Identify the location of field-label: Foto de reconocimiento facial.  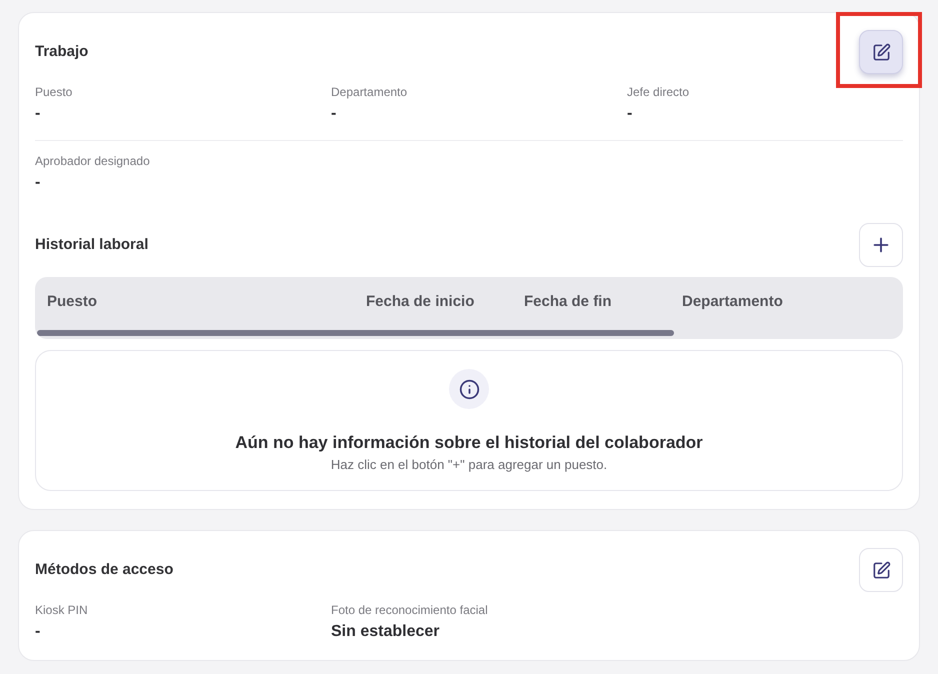
(410, 610).